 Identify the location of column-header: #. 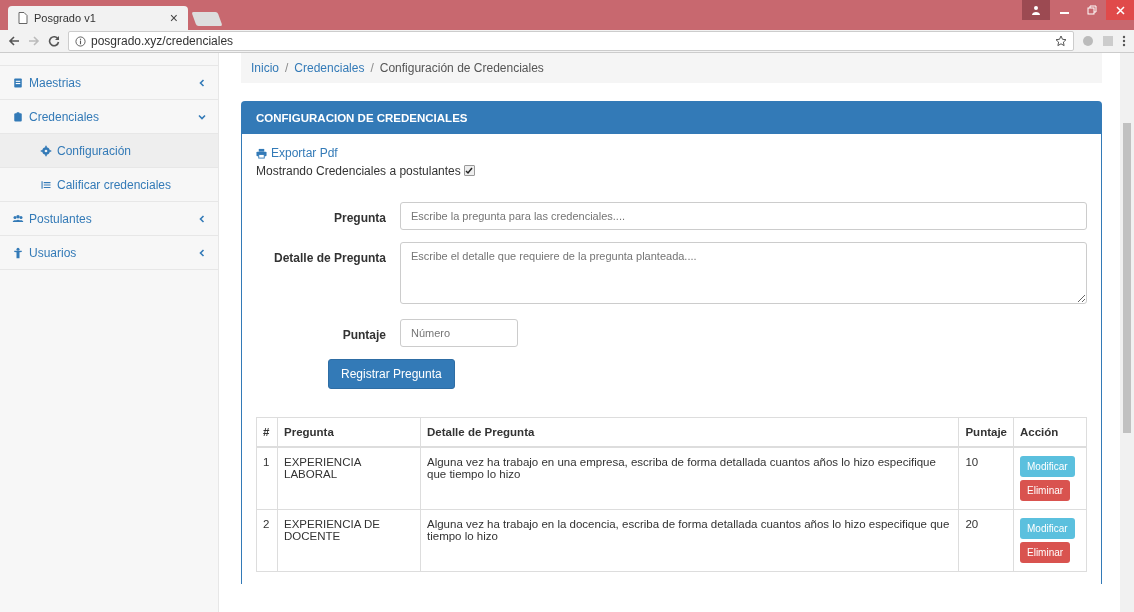
(267, 432).